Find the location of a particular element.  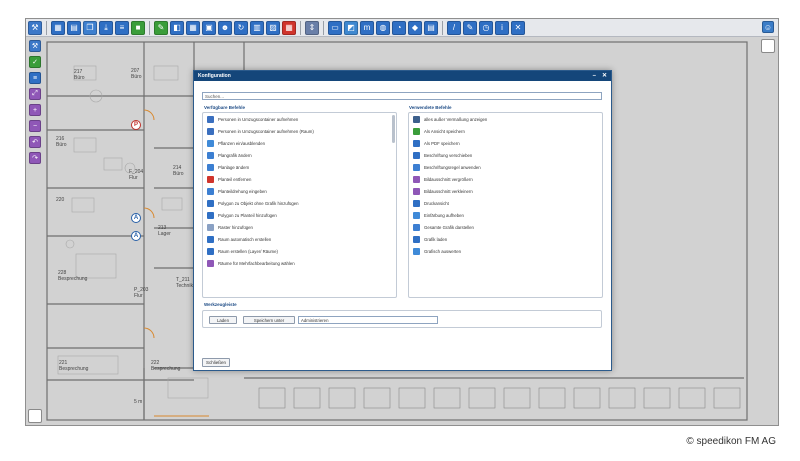

used-commands-title: Verwendete Befehle is located at coordinates (430, 107).